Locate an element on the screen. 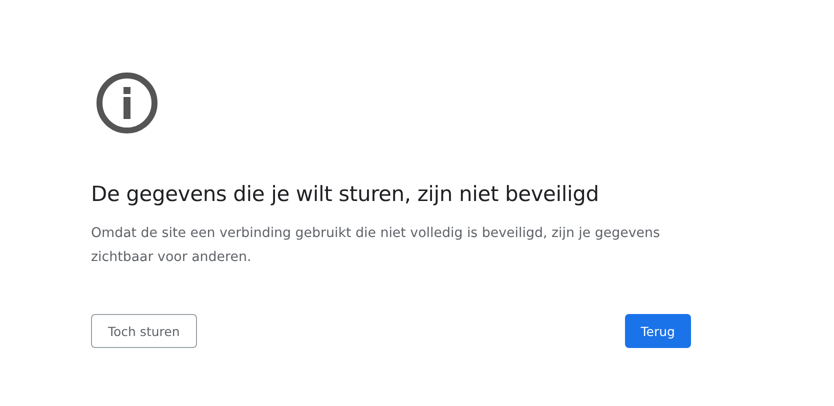 The width and height of the screenshot is (834, 406). info-icon is located at coordinates (127, 103).